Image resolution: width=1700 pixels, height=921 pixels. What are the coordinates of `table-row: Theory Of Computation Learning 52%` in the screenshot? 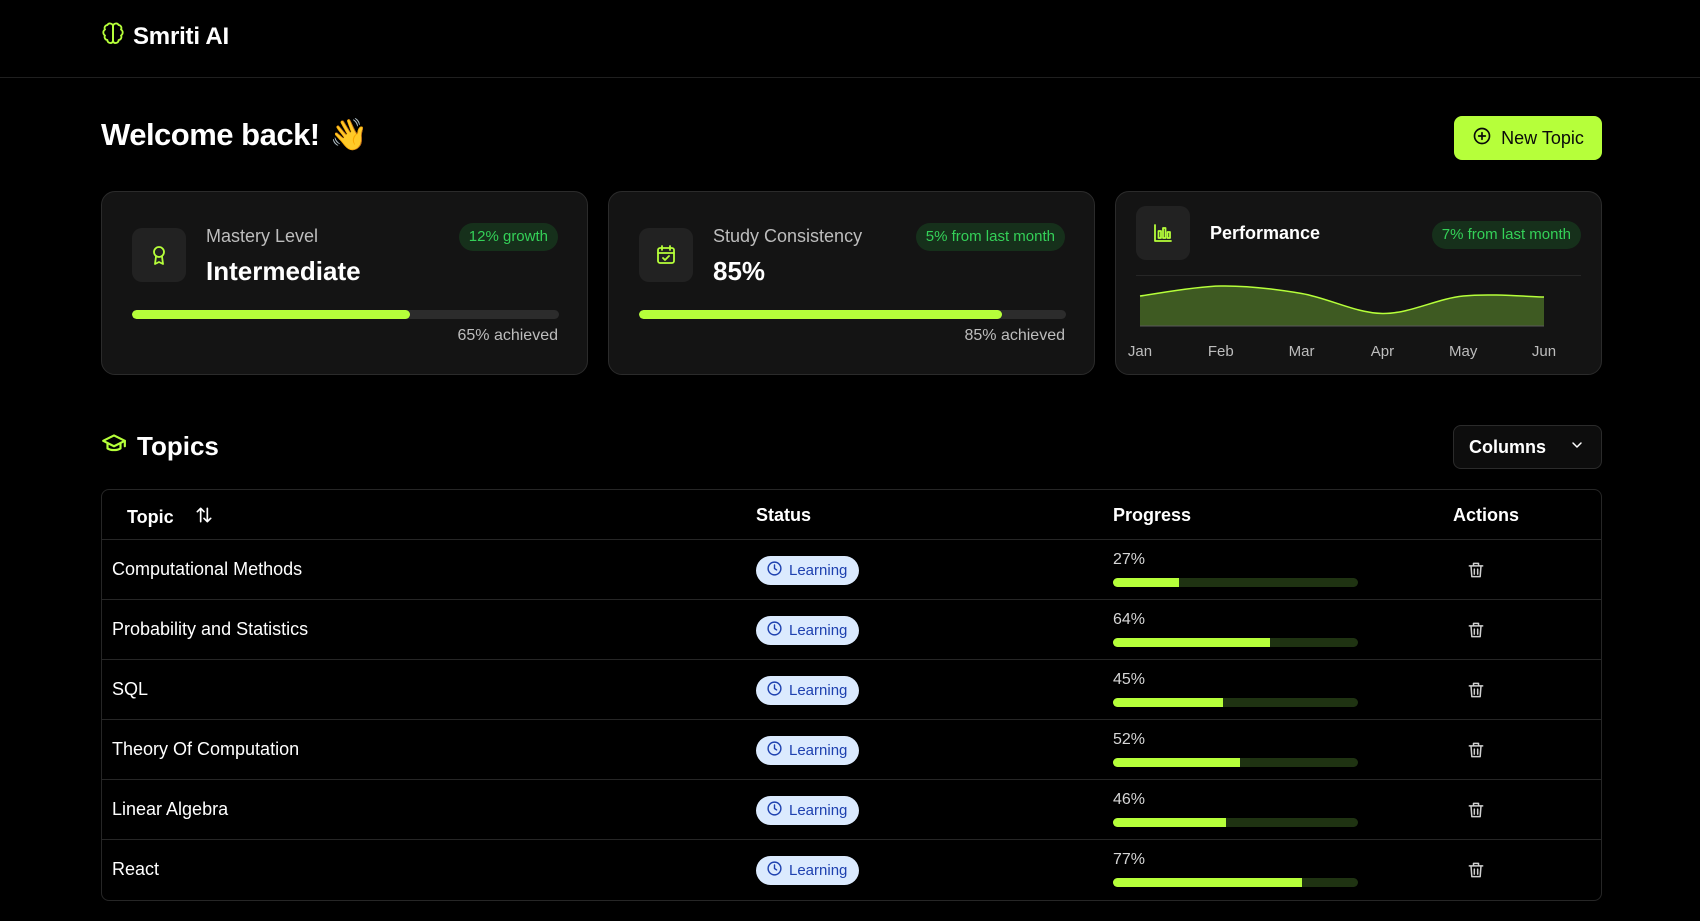 It's located at (851, 750).